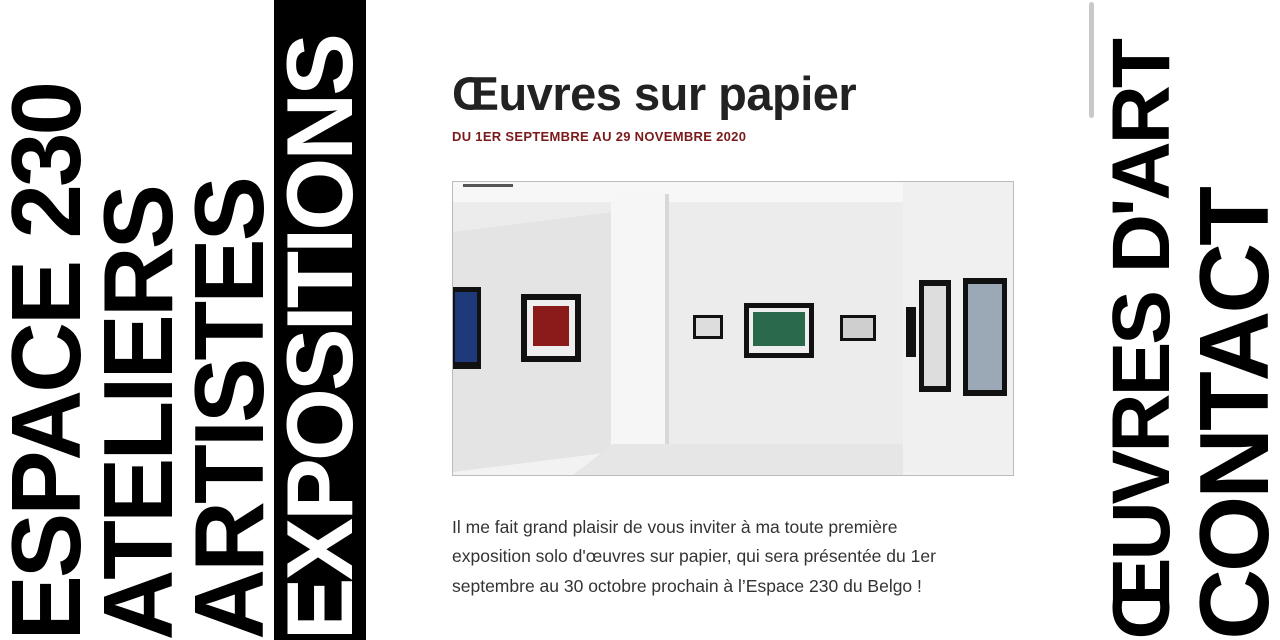  I want to click on nav-label: ŒUVRES D'ART, so click(1141, 340).